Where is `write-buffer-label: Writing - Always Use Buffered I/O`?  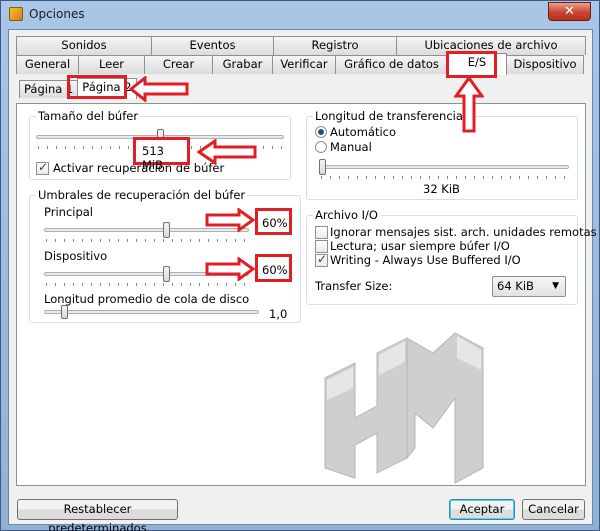 write-buffer-label: Writing - Always Use Buffered I/O is located at coordinates (425, 260).